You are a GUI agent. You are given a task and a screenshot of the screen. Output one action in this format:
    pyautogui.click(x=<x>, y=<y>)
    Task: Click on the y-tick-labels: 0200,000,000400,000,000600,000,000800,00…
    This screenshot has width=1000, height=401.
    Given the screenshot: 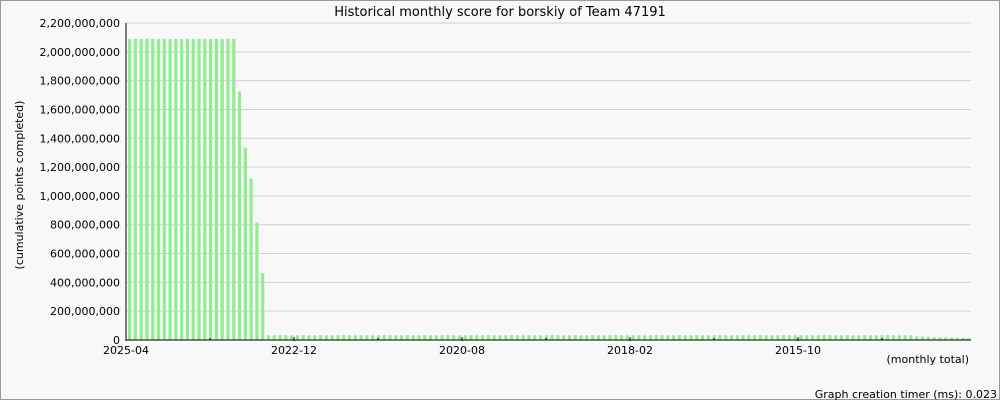 What is the action you would take?
    pyautogui.click(x=80, y=182)
    